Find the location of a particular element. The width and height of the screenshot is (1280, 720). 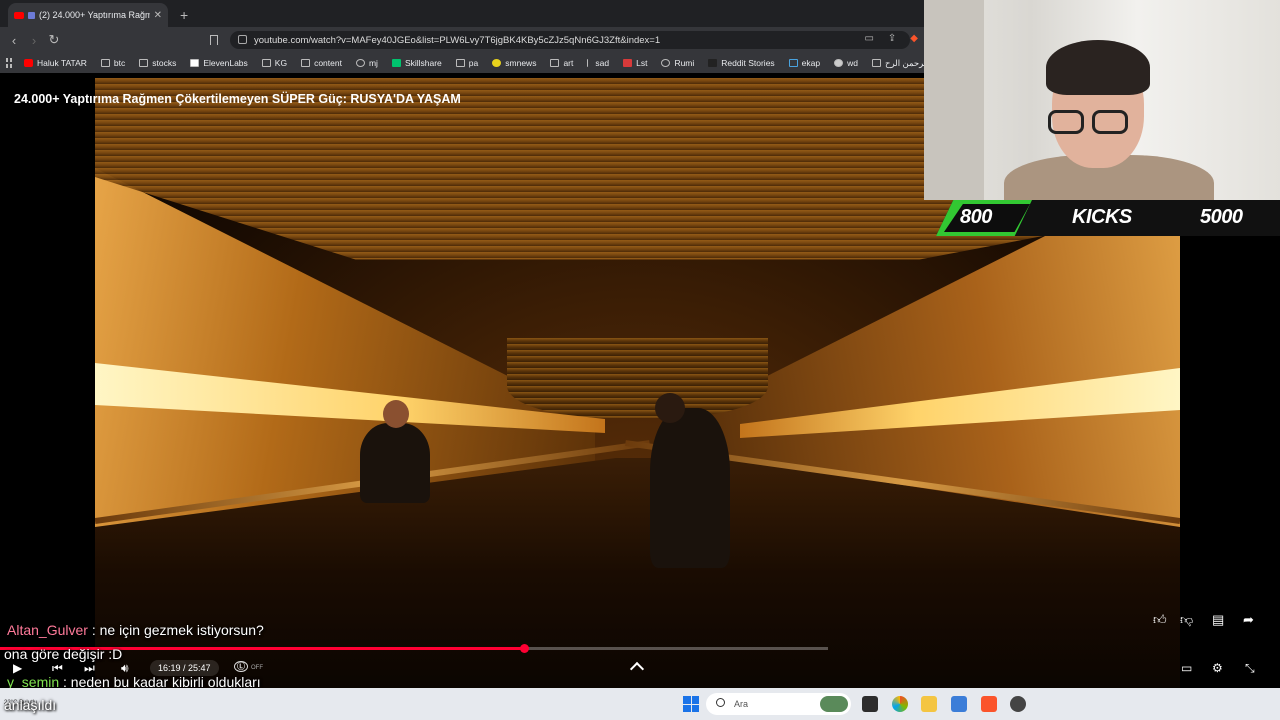

site-settings-icon is located at coordinates (242, 39).